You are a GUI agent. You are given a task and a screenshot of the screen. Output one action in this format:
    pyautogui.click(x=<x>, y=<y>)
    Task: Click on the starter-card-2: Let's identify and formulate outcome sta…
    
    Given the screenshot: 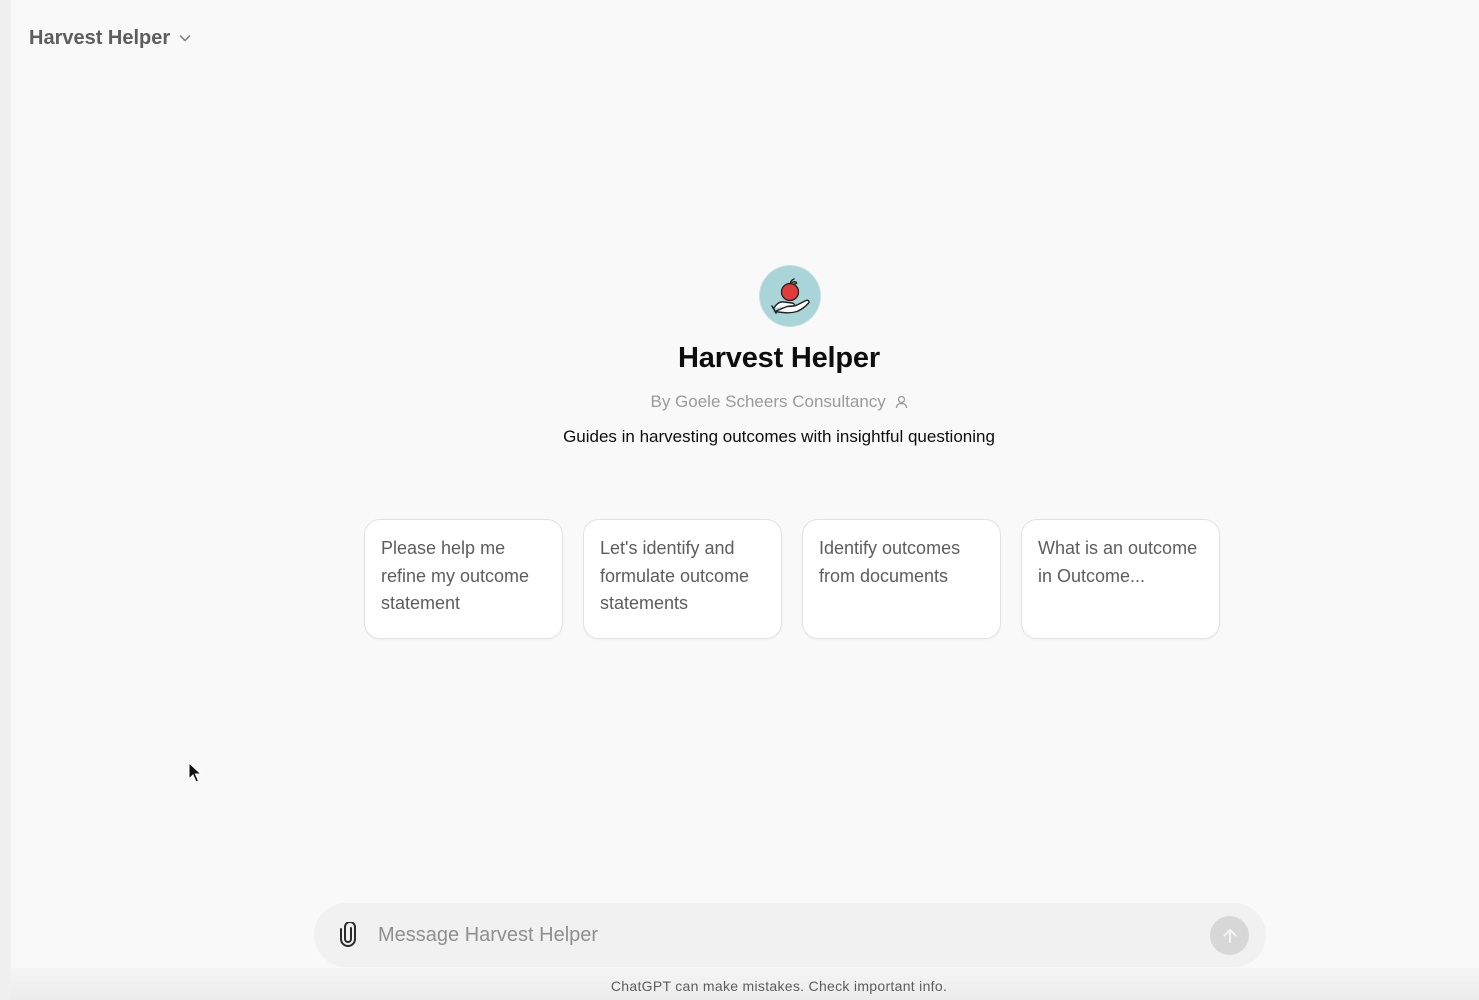 What is the action you would take?
    pyautogui.click(x=682, y=579)
    